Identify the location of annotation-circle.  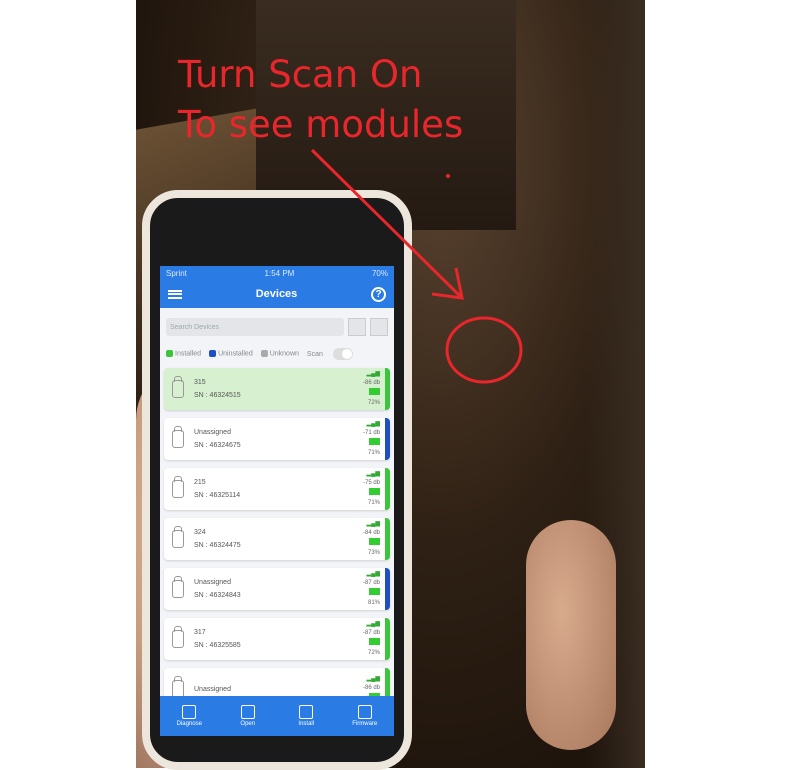
(484, 350).